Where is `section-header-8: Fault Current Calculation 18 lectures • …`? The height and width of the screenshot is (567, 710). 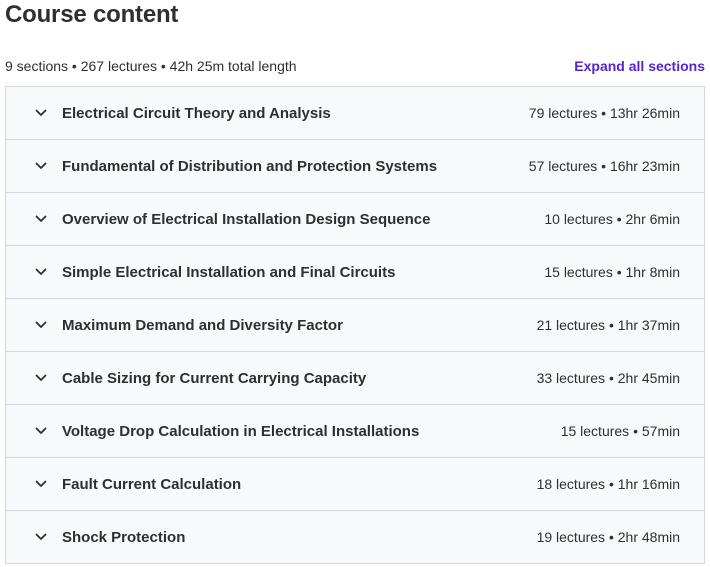
section-header-8: Fault Current Calculation 18 lectures • … is located at coordinates (355, 484).